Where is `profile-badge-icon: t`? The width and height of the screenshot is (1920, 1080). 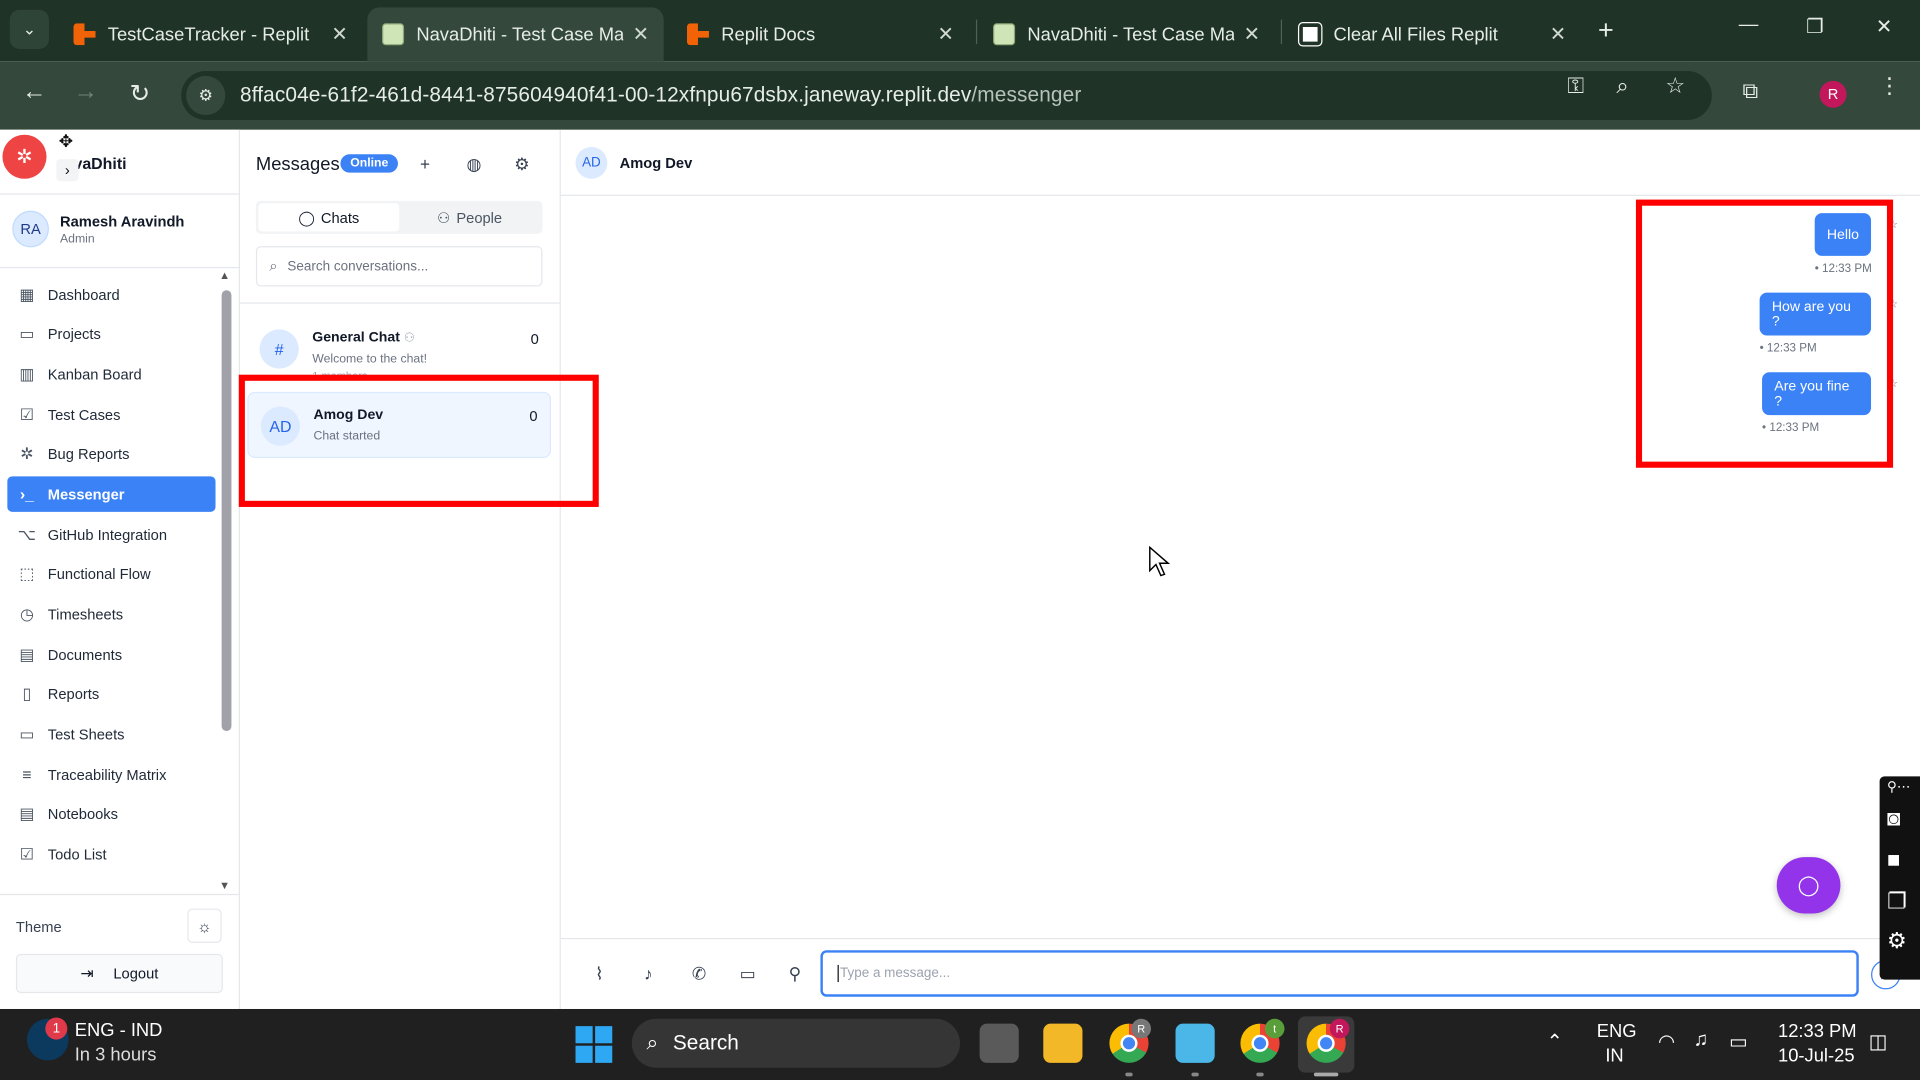 profile-badge-icon: t is located at coordinates (1274, 1028).